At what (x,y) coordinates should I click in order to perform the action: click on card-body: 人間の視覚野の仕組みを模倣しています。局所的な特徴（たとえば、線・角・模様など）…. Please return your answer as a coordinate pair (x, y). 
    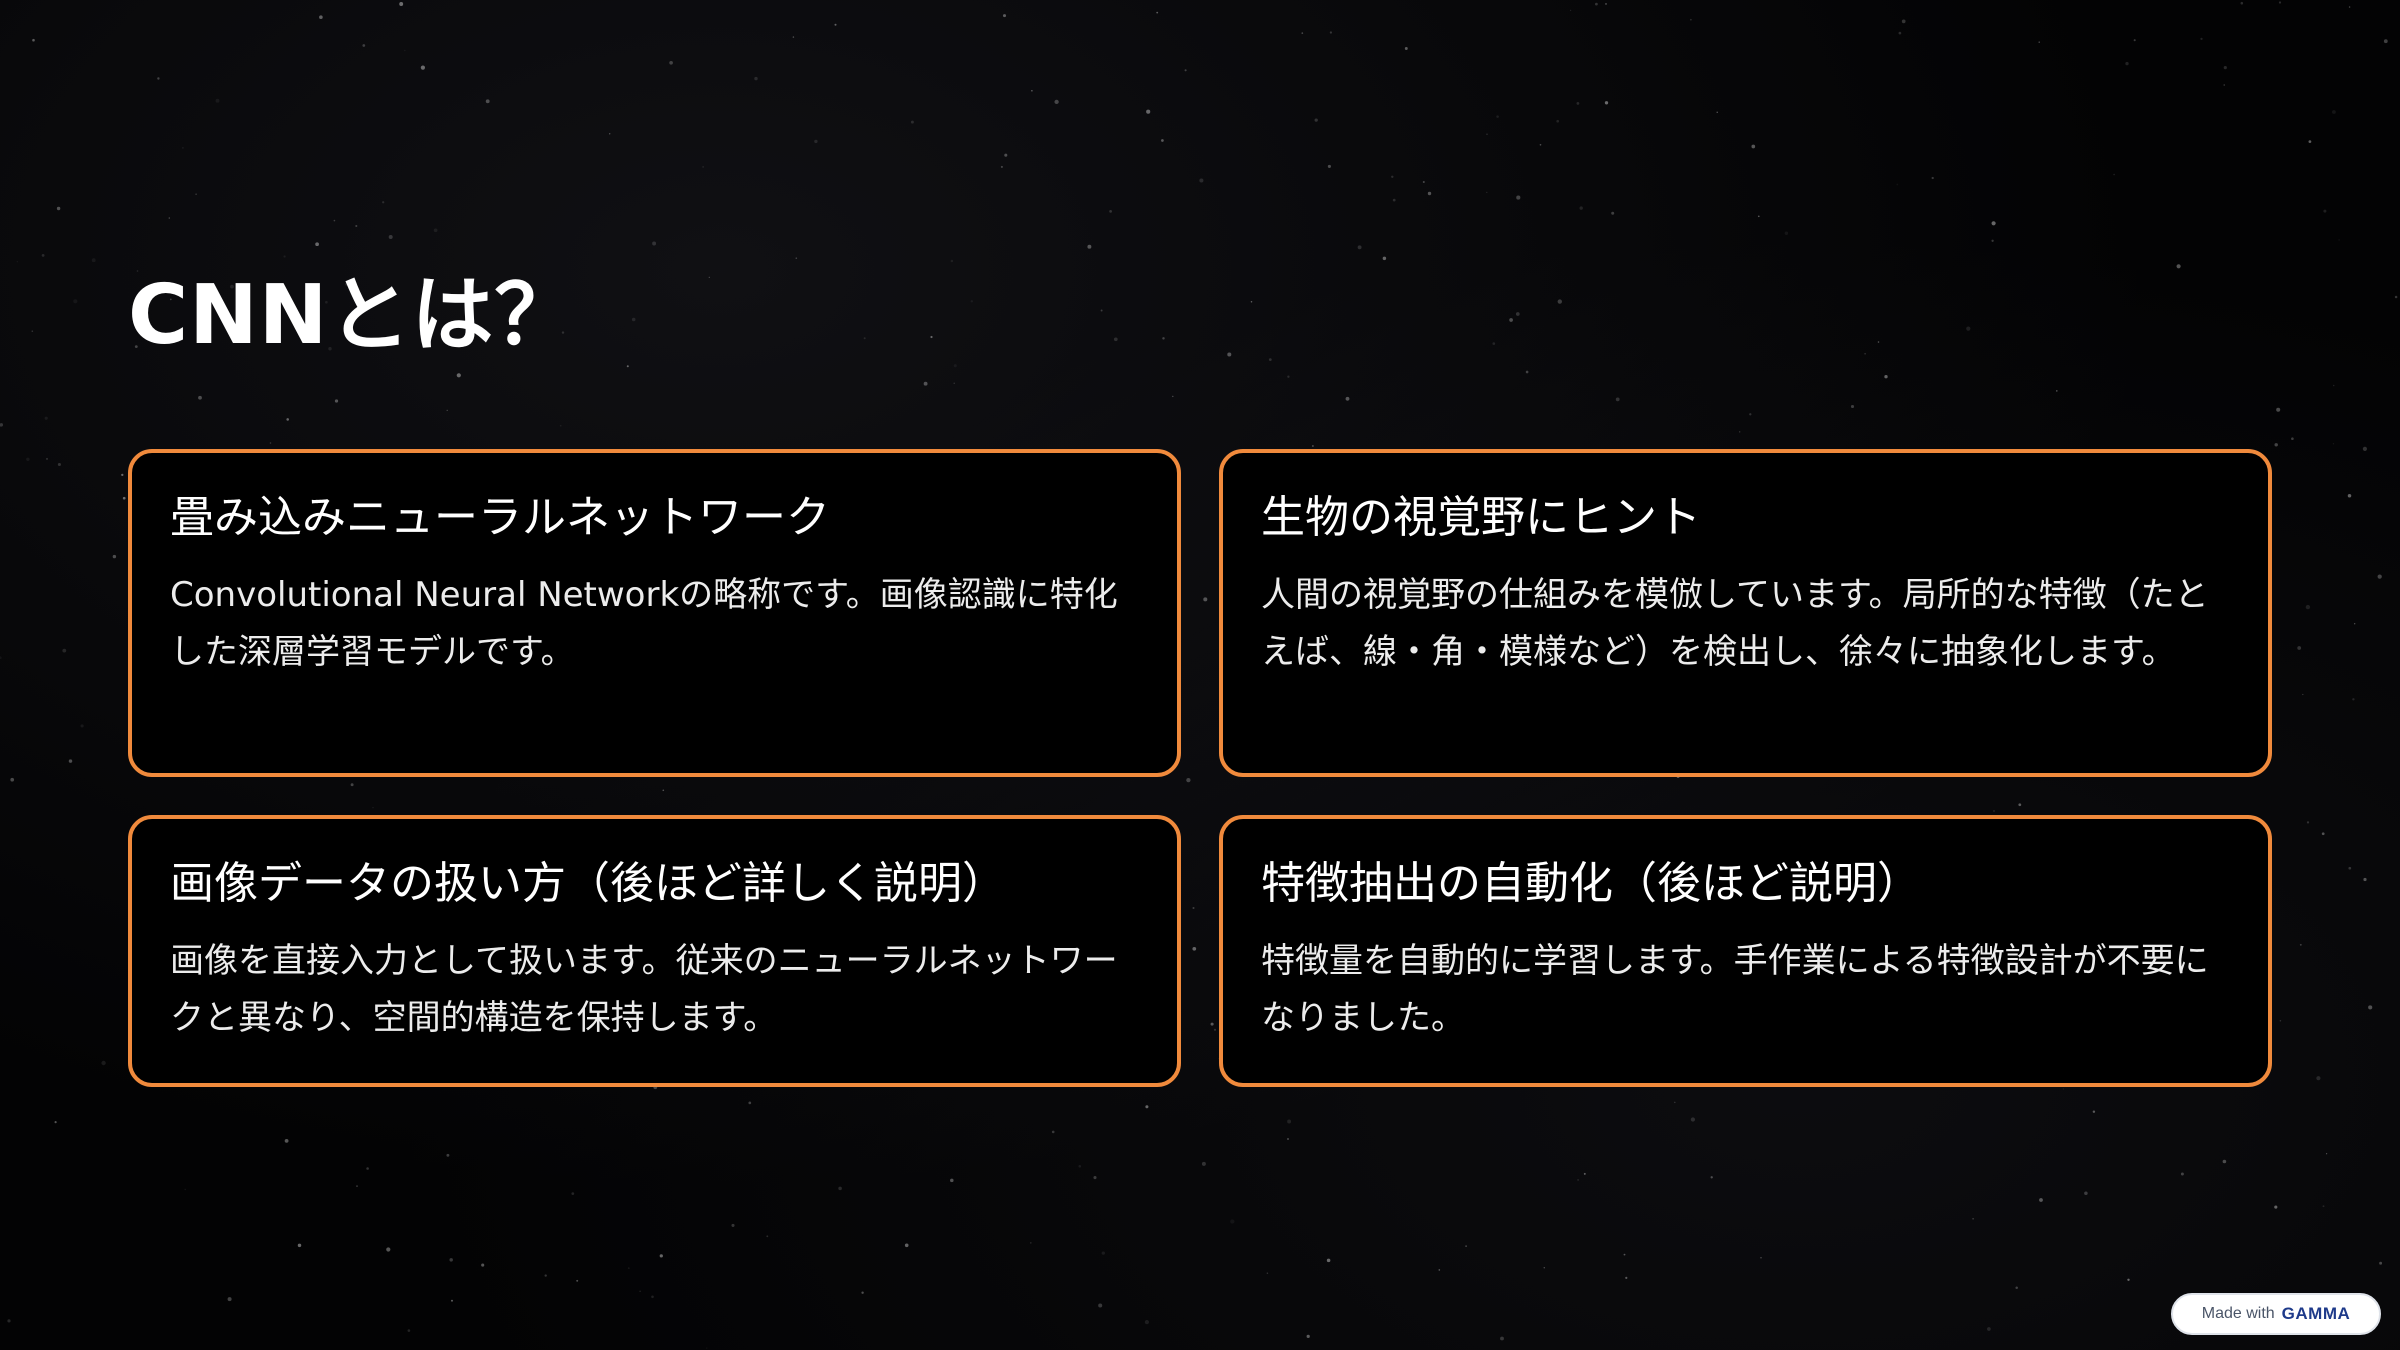
    Looking at the image, I should click on (1735, 623).